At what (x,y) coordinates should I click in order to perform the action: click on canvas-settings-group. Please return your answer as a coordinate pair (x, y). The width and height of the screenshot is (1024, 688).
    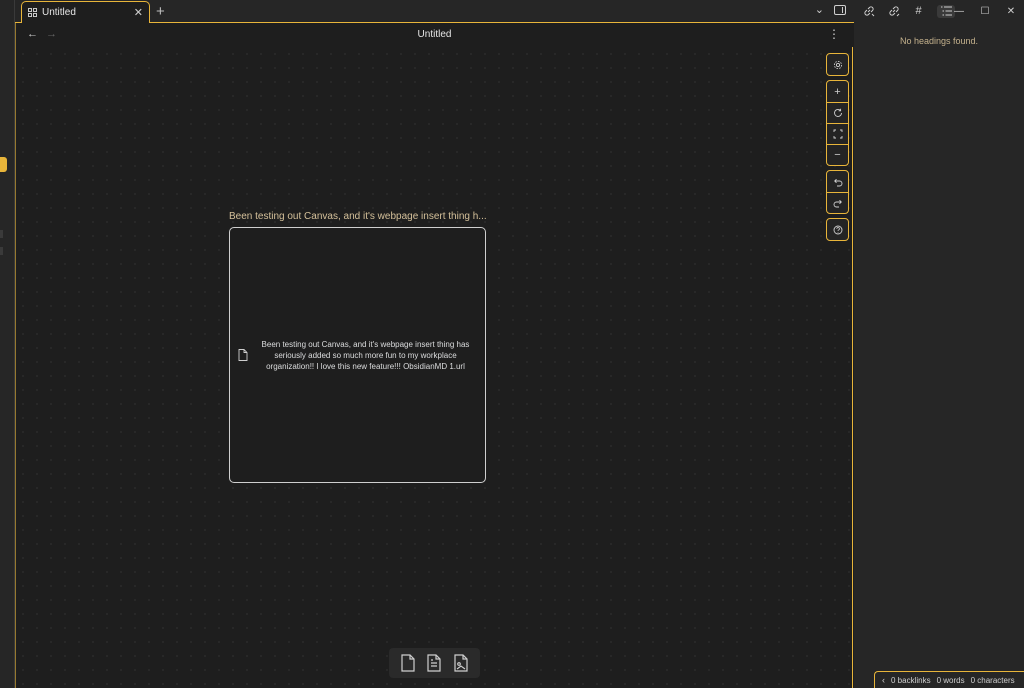
    Looking at the image, I should click on (837, 64).